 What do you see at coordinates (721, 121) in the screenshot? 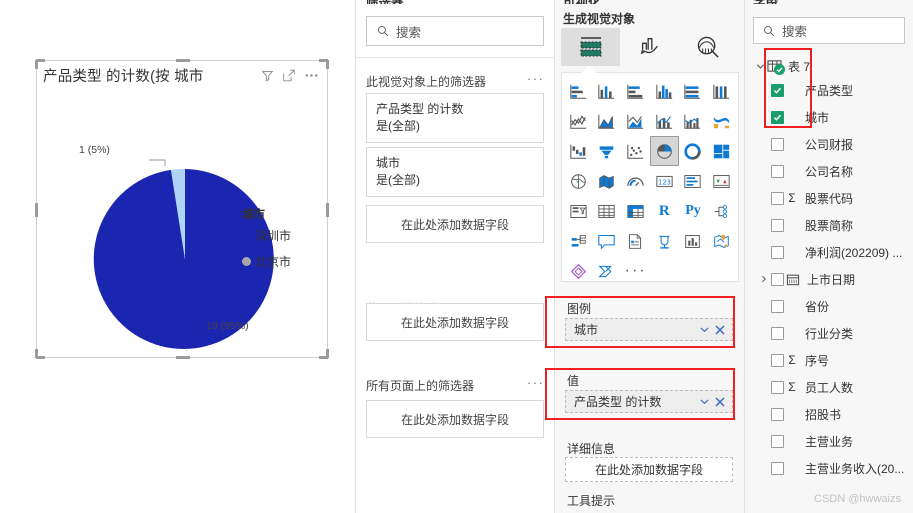
I see `visual-type-ribbon-chart` at bounding box center [721, 121].